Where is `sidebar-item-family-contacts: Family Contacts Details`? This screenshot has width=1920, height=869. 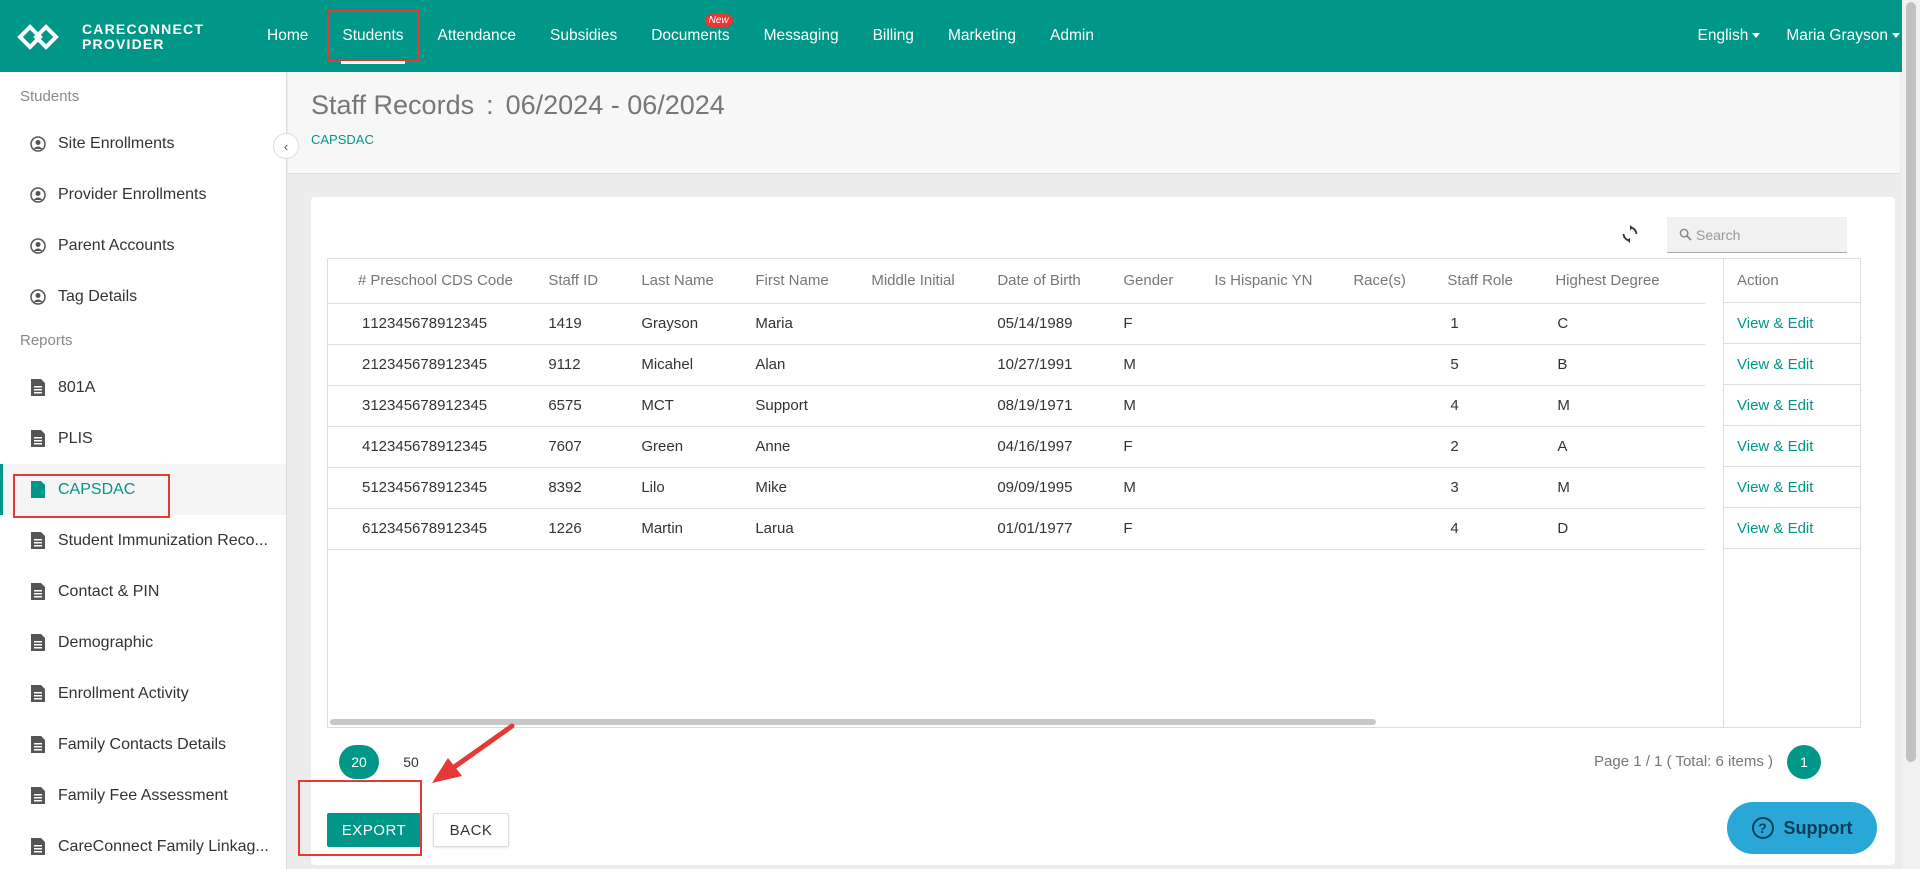
sidebar-item-family-contacts: Family Contacts Details is located at coordinates (143, 744).